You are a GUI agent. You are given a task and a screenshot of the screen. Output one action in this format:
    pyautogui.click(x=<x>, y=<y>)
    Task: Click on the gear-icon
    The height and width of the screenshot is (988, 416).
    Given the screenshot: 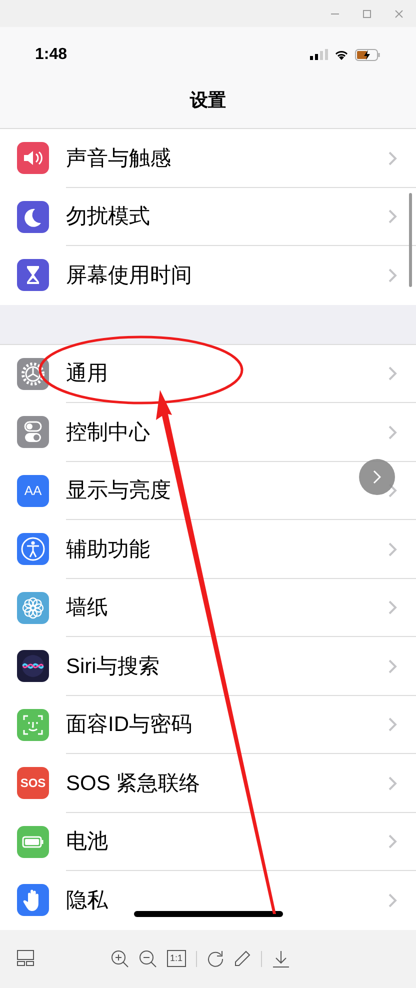 What is the action you would take?
    pyautogui.click(x=33, y=374)
    